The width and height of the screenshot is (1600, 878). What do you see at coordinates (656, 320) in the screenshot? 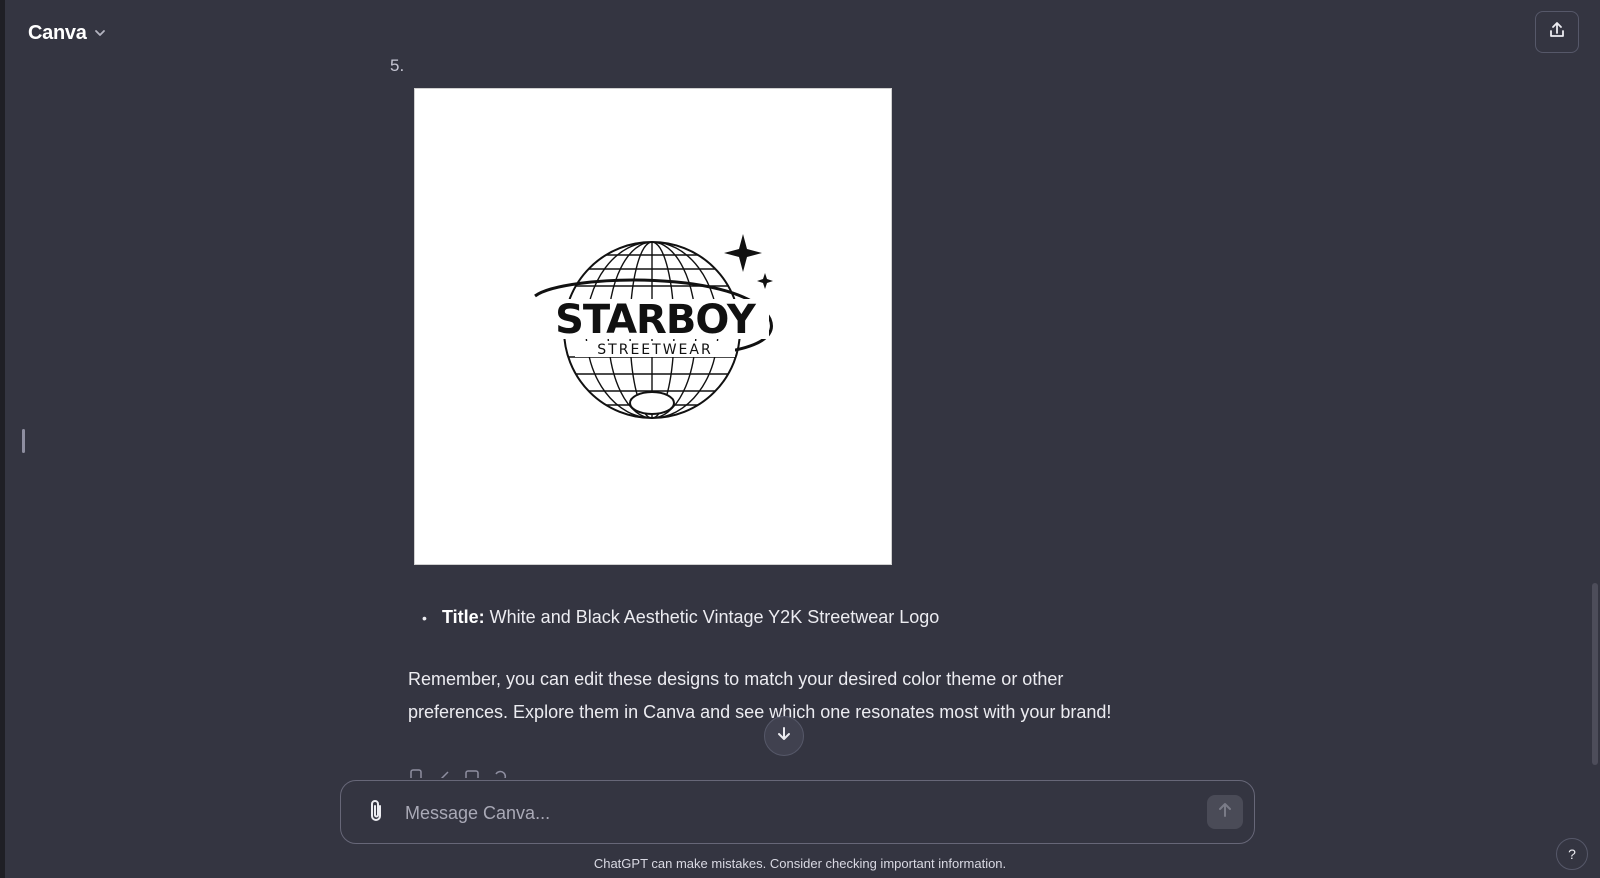
I see `logo-main-text: STARBOY` at bounding box center [656, 320].